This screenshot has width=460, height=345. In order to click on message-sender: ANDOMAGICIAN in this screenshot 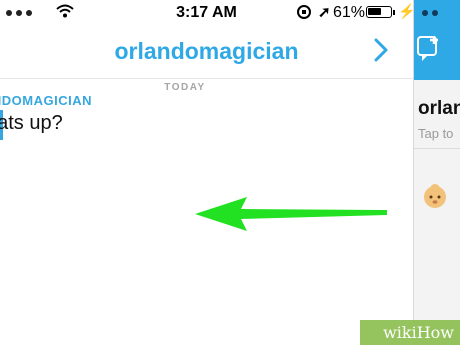, I will do `click(46, 100)`.